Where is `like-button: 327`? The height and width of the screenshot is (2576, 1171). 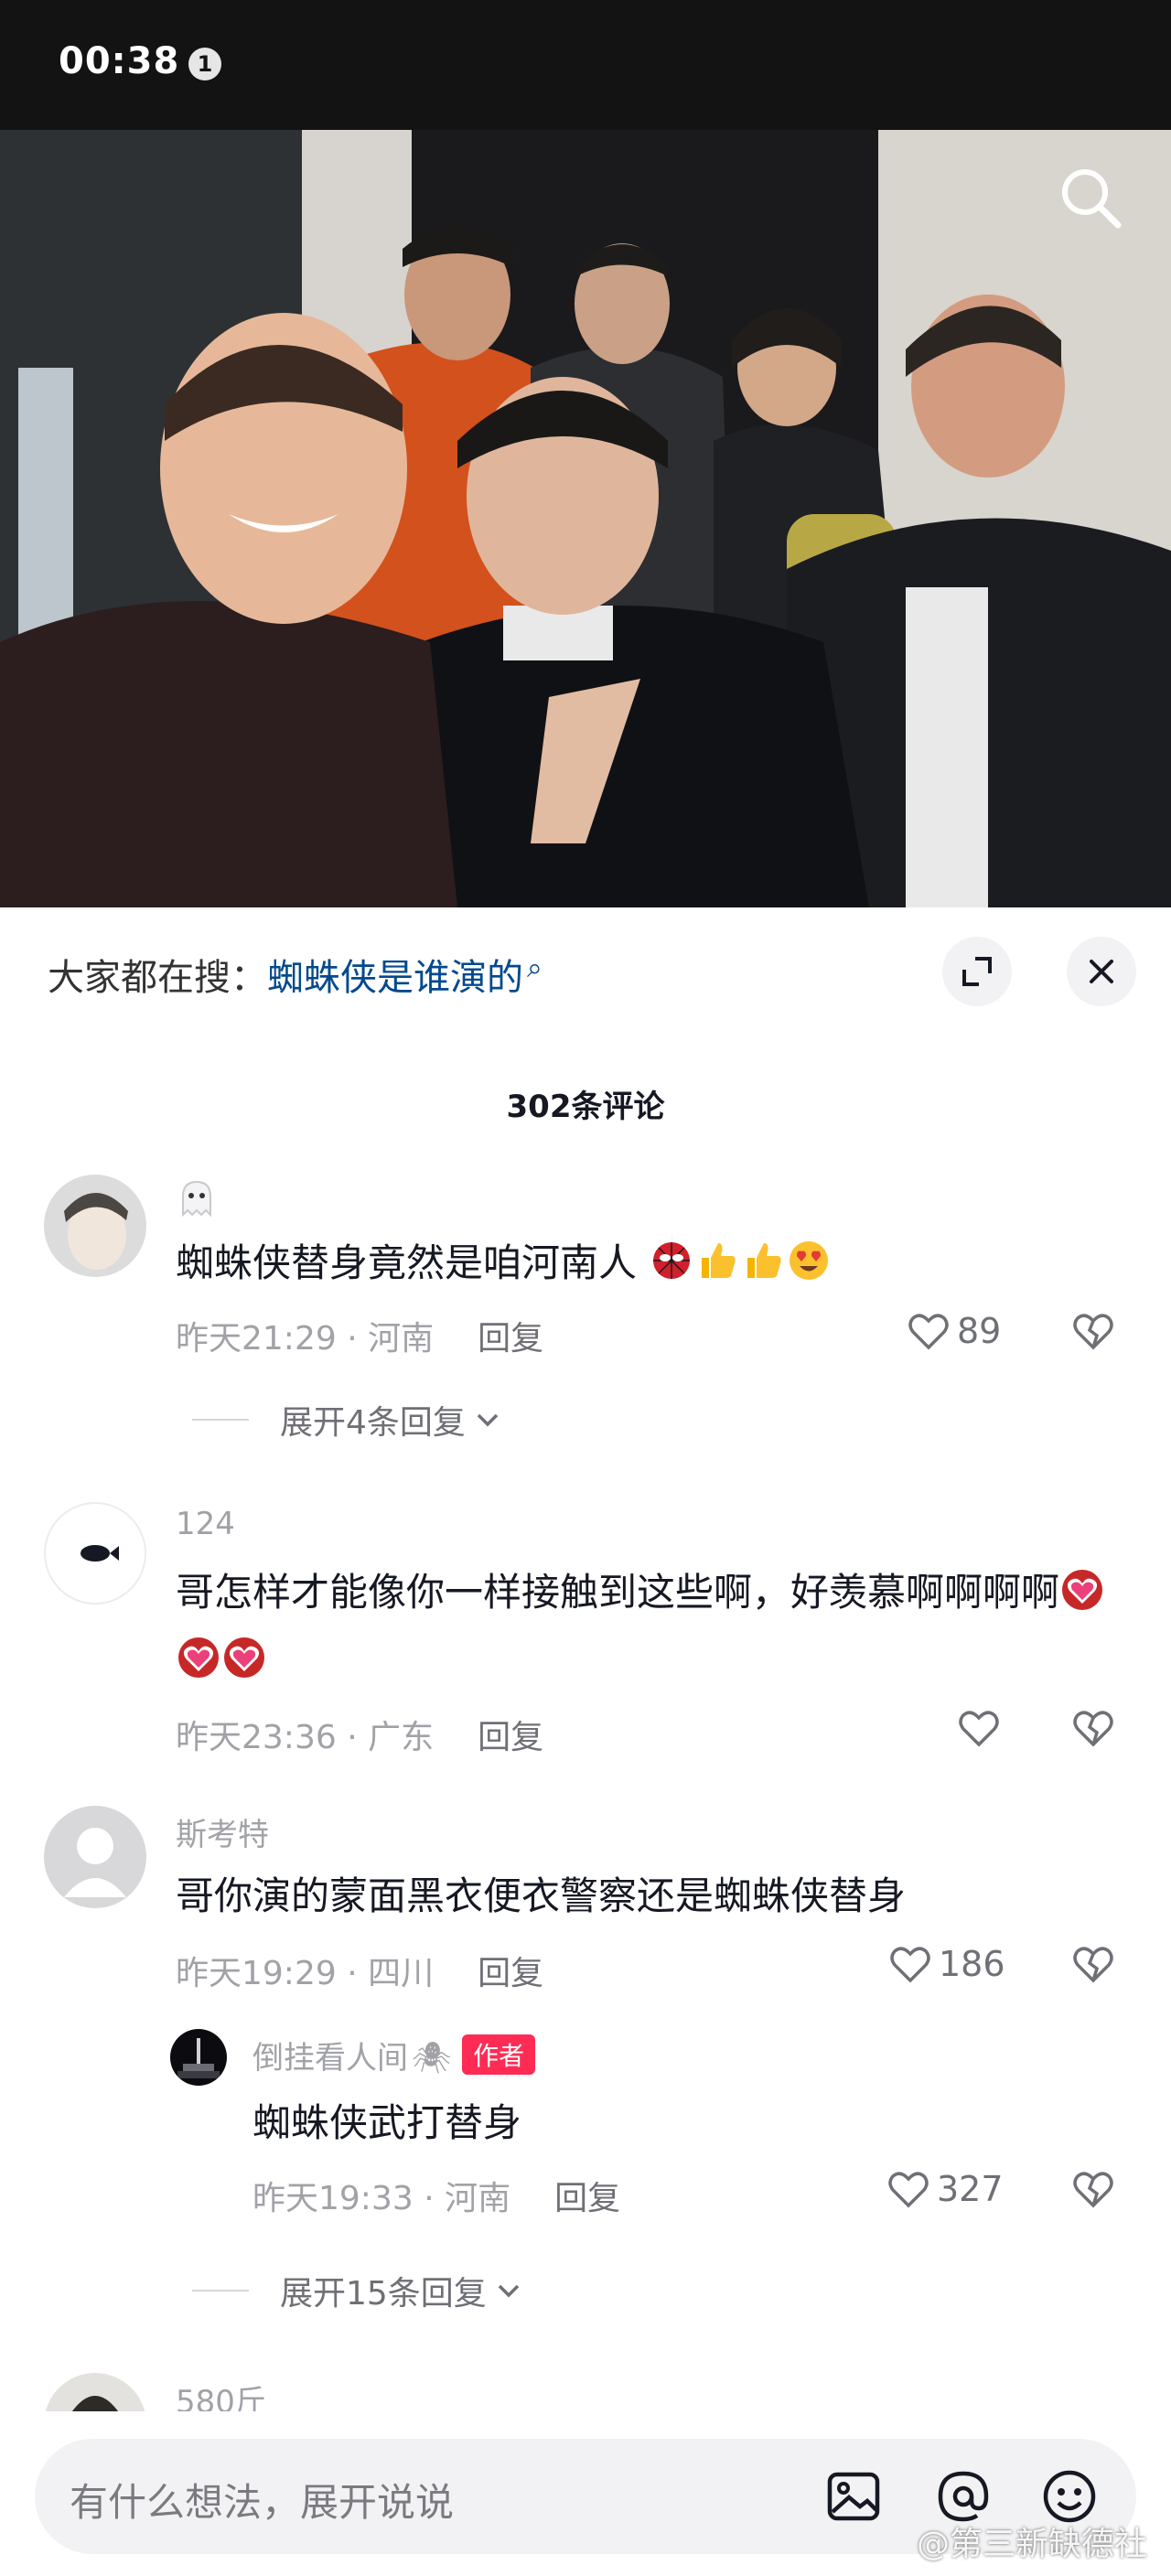 like-button: 327 is located at coordinates (945, 2189).